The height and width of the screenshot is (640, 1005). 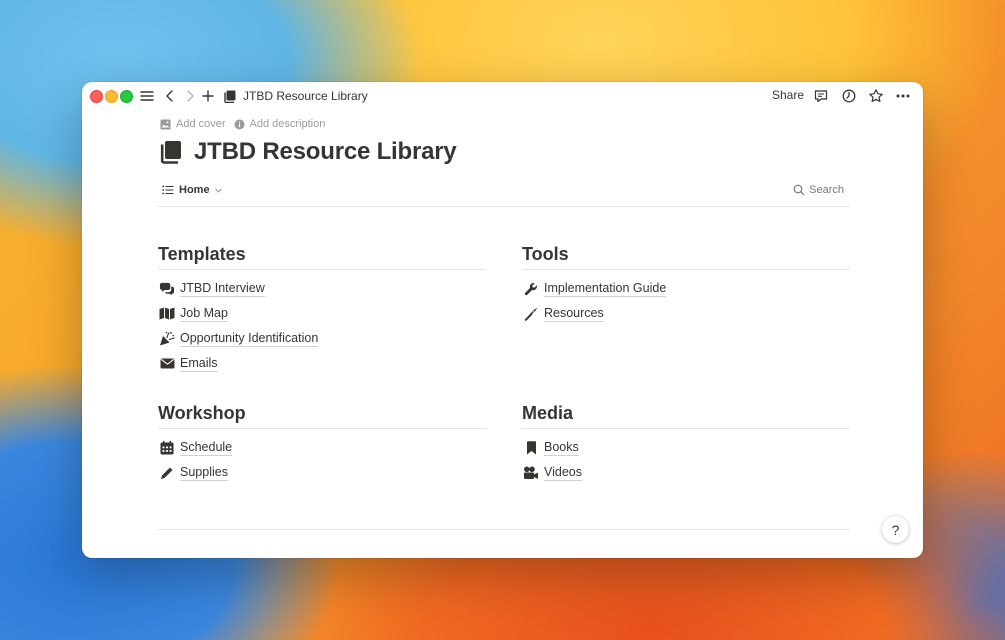 I want to click on view-tab-home: Home, so click(x=192, y=190).